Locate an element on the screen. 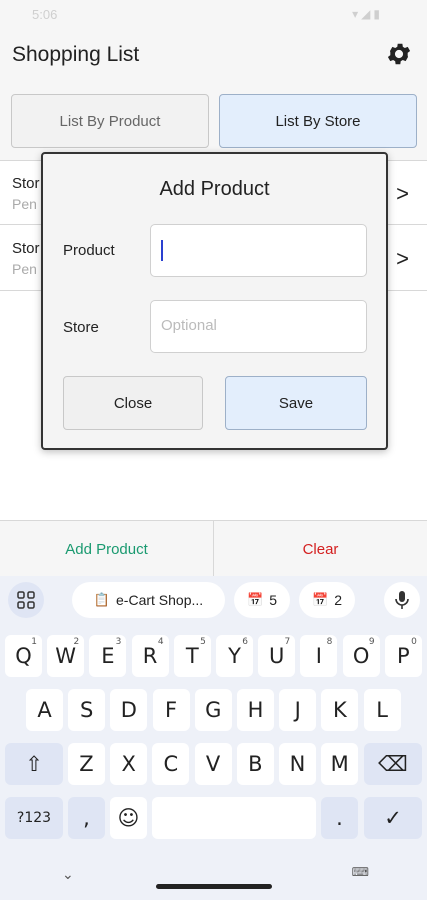 The width and height of the screenshot is (427, 900). key-p: P0 is located at coordinates (403, 656).